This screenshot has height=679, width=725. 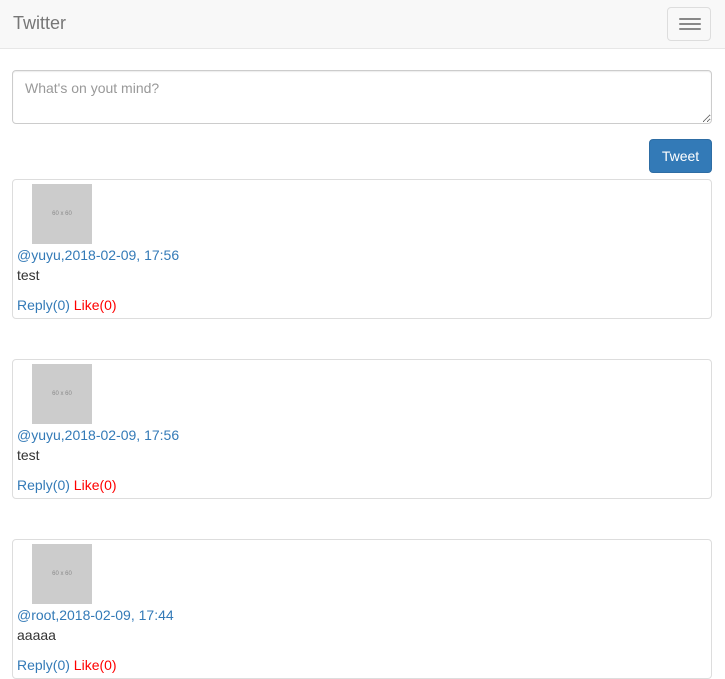 I want to click on brand-title: Twitter, so click(x=39, y=23).